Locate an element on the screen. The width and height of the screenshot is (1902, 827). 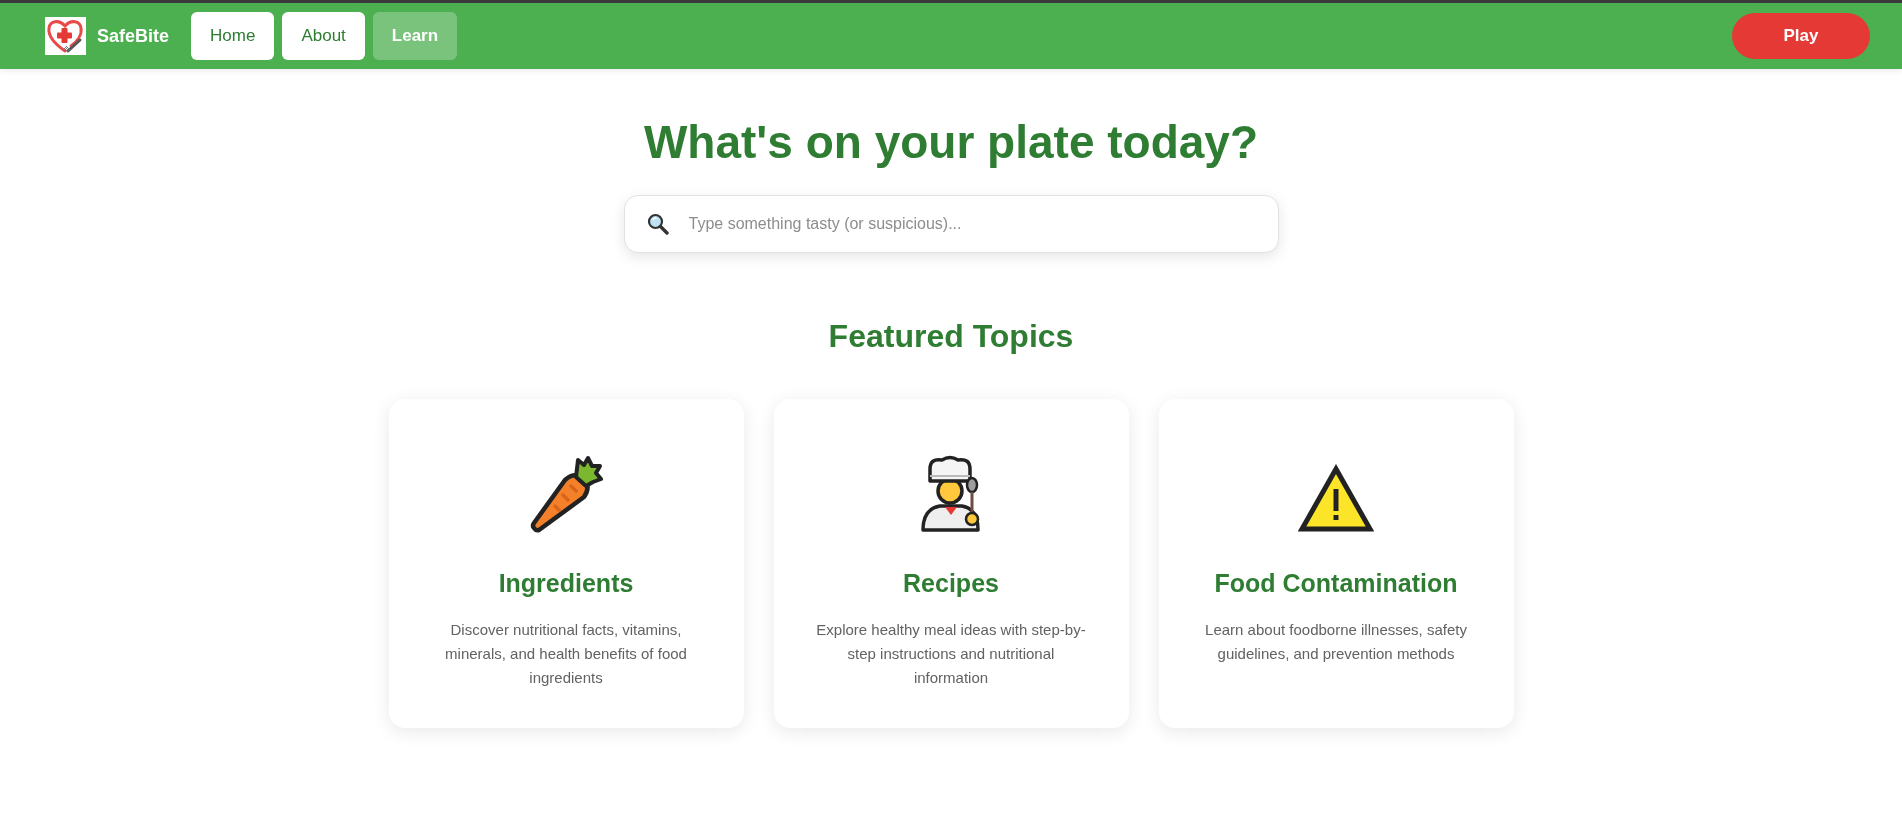
section-heading: Featured Topics is located at coordinates (951, 336).